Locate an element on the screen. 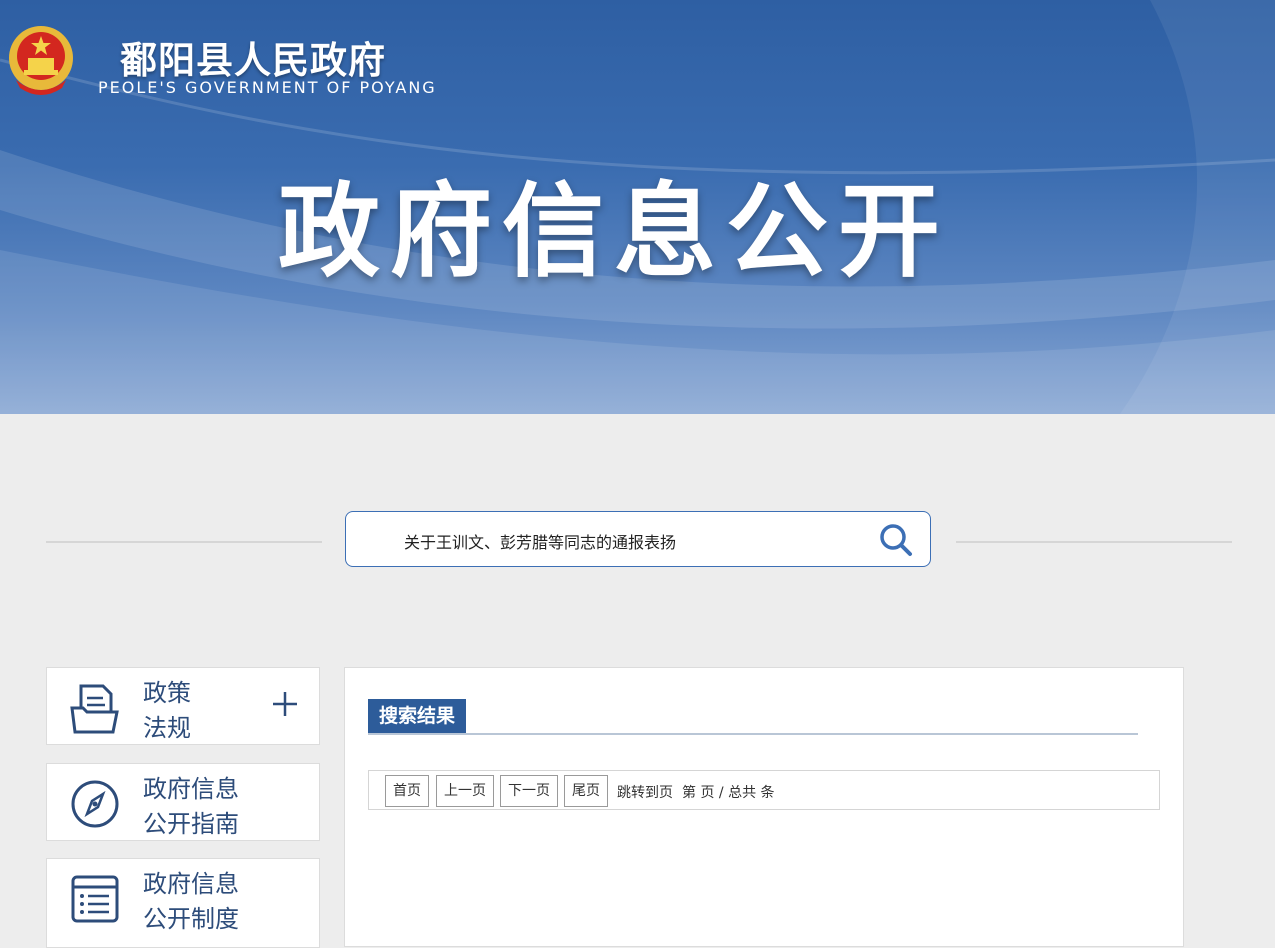 Image resolution: width=1275 pixels, height=948 pixels. page-info-text: 第 页 / 总共 条 is located at coordinates (728, 793).